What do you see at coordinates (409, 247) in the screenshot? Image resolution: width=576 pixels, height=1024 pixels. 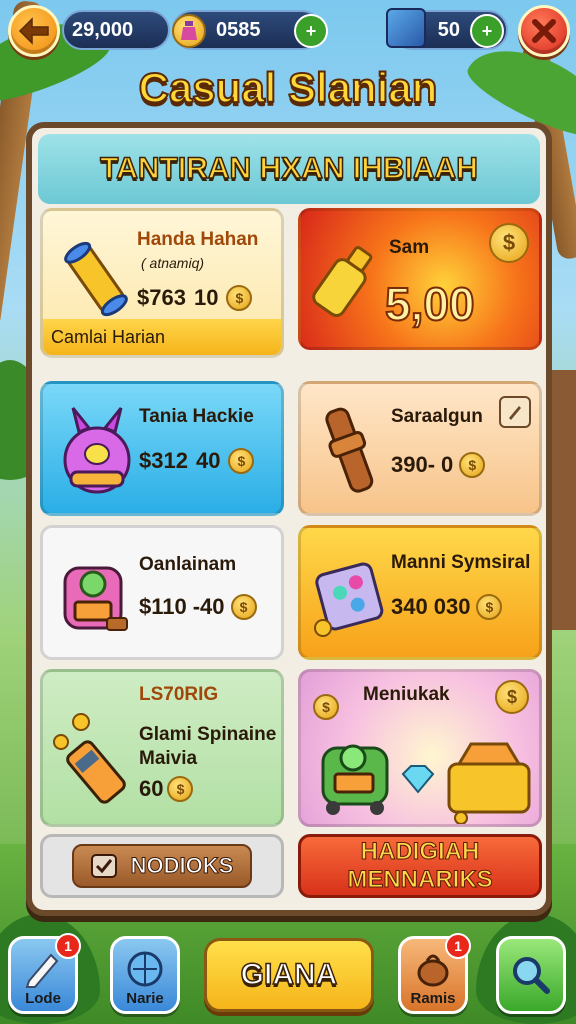 I see `card-name: Sam` at bounding box center [409, 247].